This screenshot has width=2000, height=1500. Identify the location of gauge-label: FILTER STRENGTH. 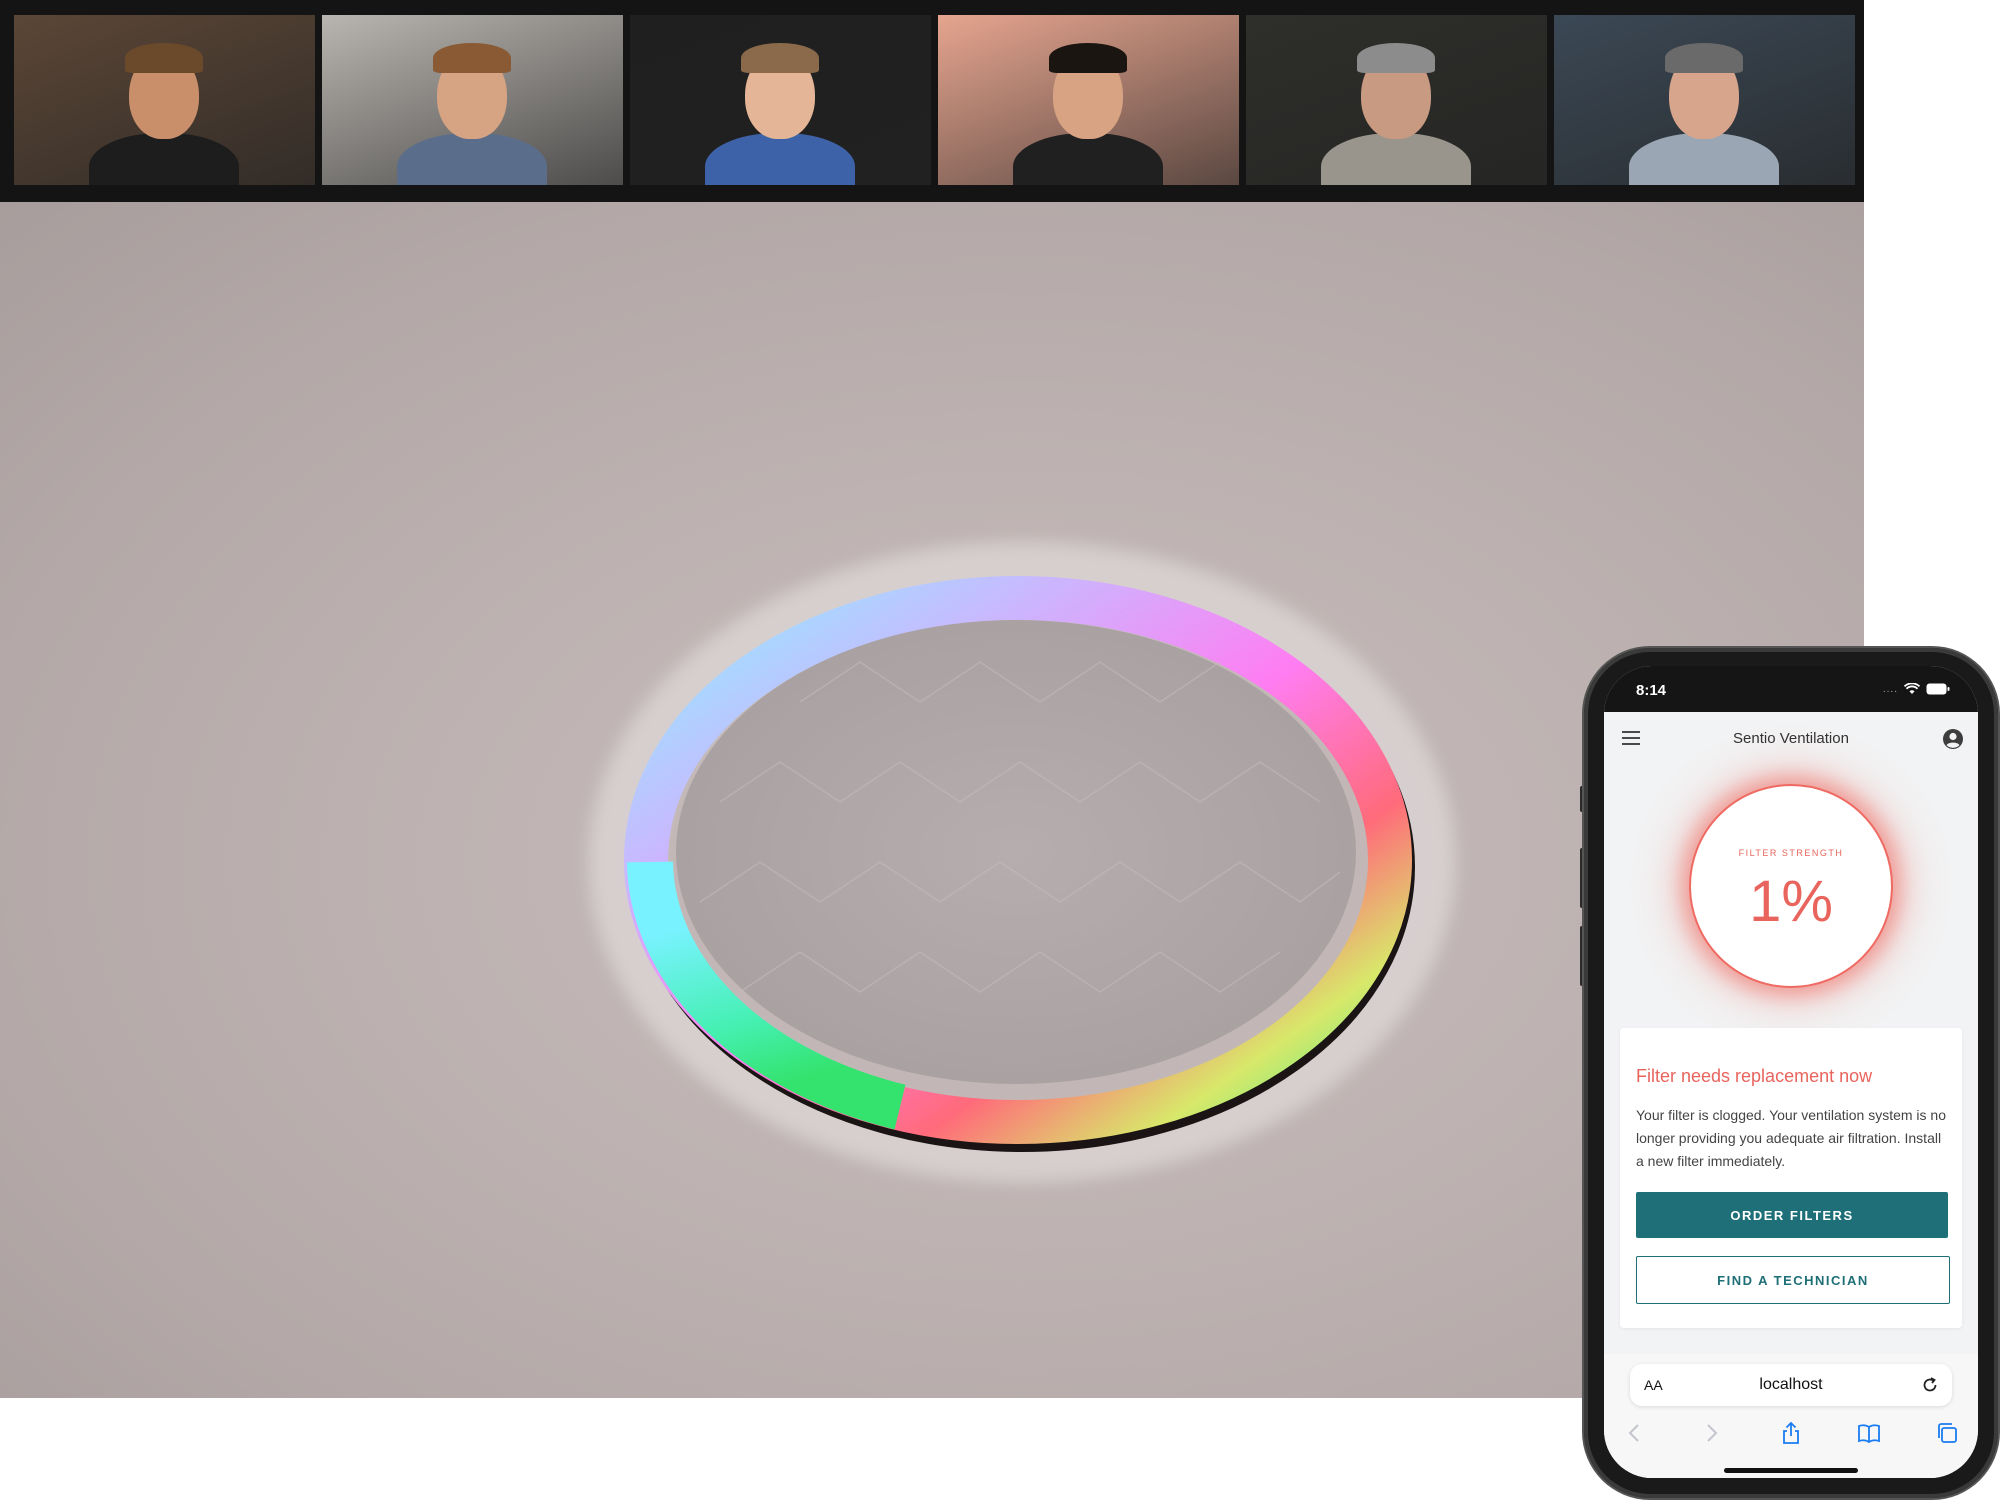
(1791, 853).